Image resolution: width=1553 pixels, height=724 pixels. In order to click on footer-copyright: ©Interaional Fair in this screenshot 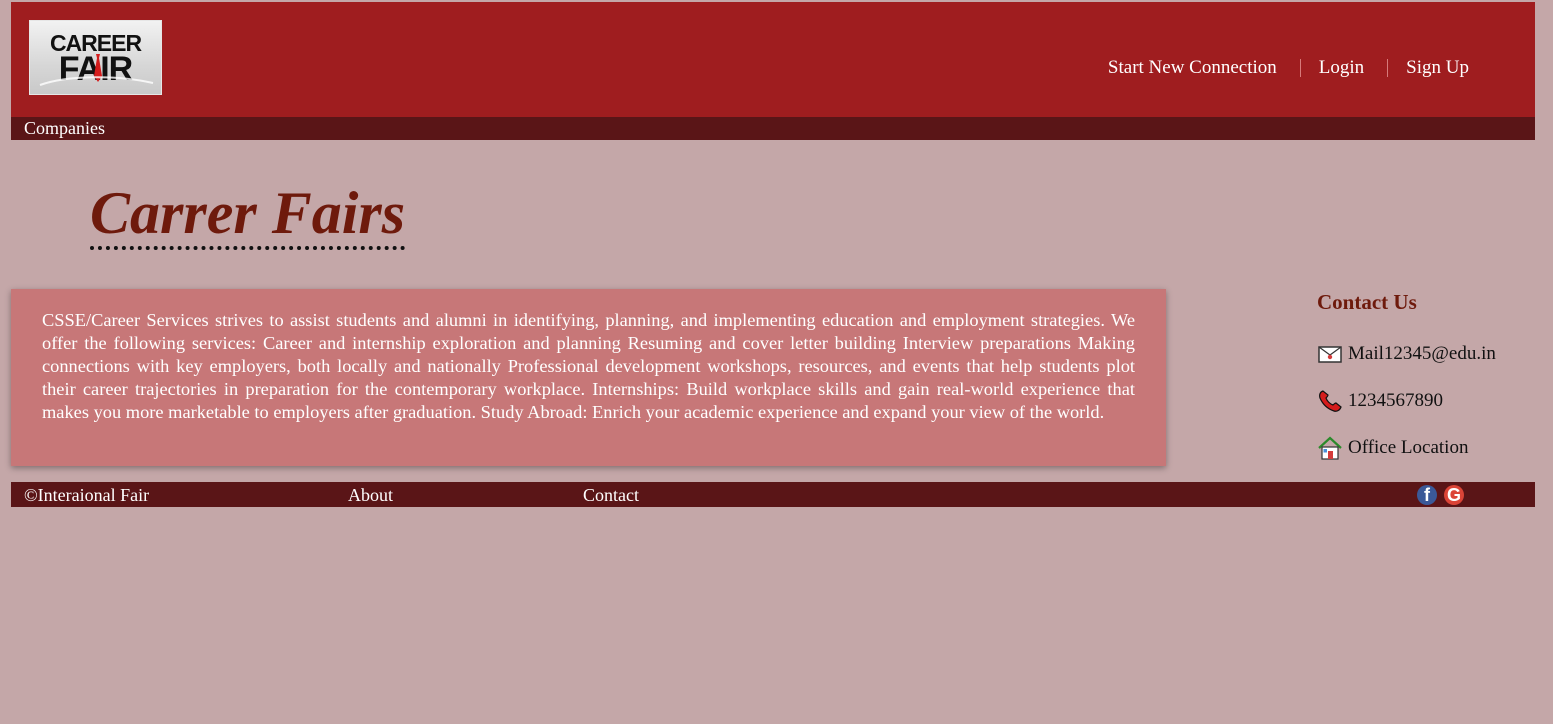, I will do `click(87, 495)`.